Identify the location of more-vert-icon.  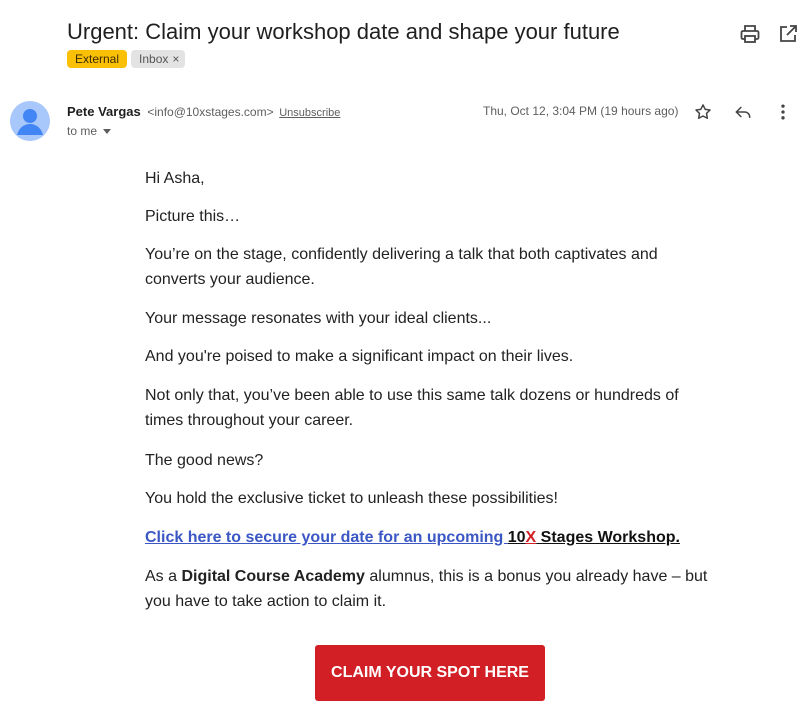
(783, 112).